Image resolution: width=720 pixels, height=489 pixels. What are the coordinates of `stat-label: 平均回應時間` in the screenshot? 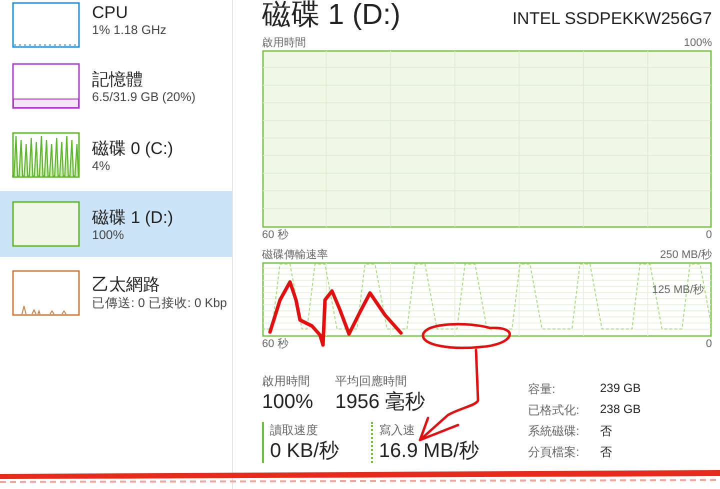 It's located at (371, 381).